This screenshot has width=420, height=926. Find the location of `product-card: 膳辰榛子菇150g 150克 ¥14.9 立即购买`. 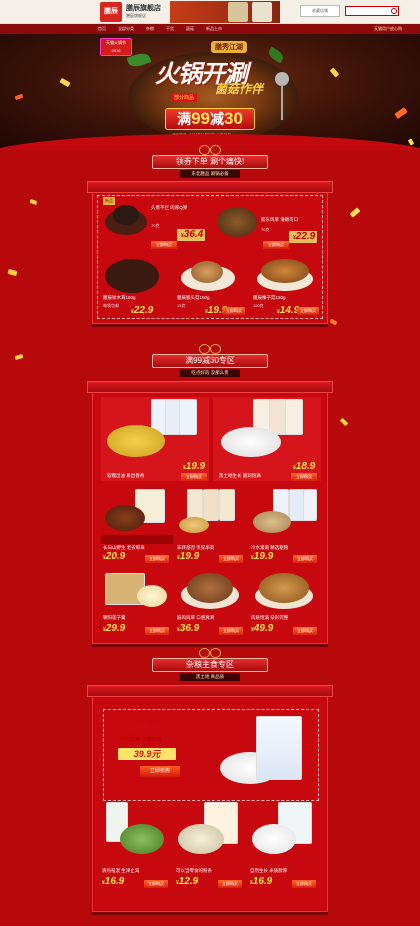

product-card: 膳辰榛子菇150g 150克 ¥14.9 立即购买 is located at coordinates (287, 288).